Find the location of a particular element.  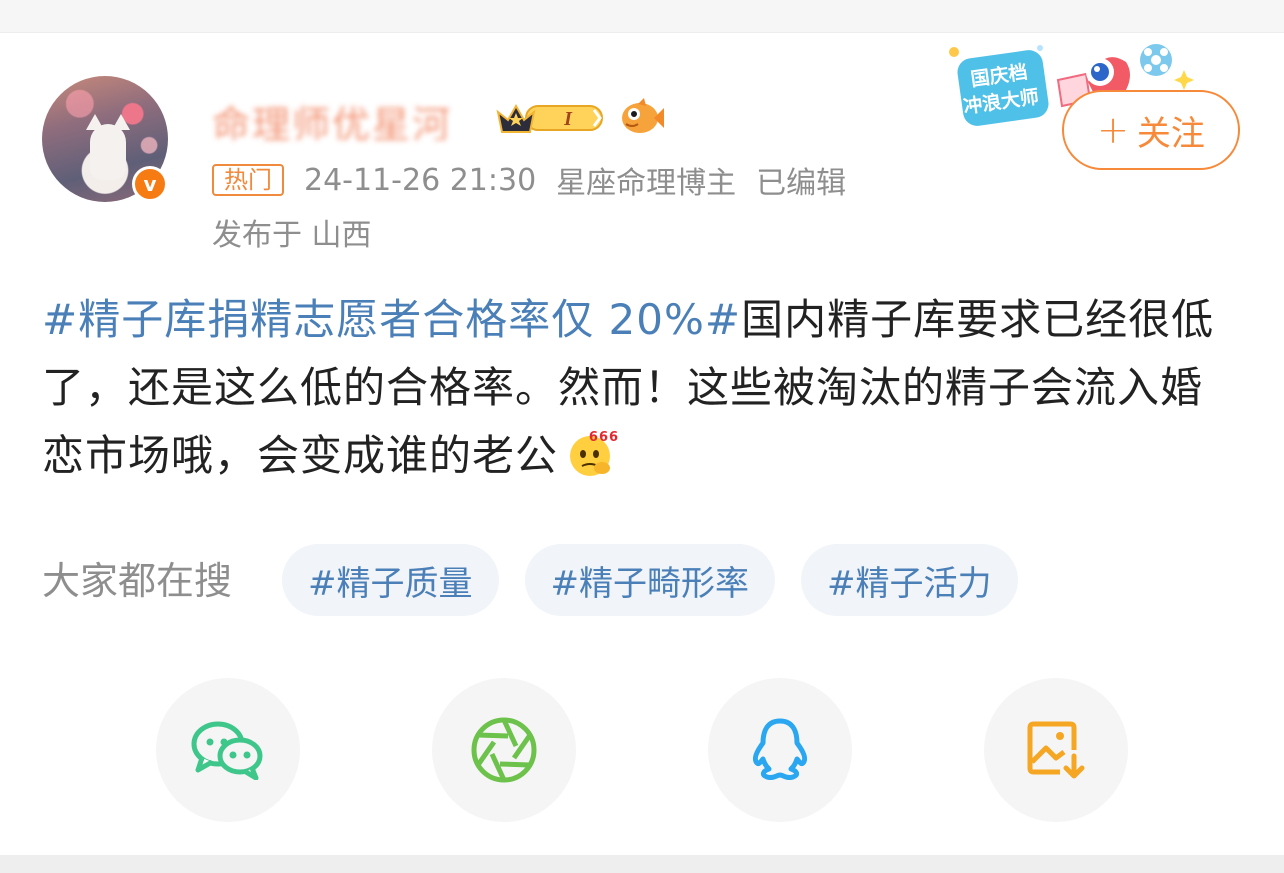

save-image-button is located at coordinates (1056, 750).